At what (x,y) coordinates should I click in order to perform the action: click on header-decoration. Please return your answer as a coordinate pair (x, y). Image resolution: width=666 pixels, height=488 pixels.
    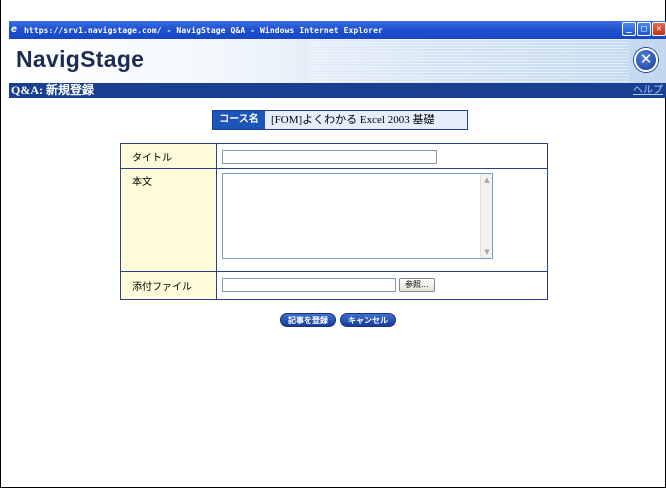
    Looking at the image, I should click on (469, 61).